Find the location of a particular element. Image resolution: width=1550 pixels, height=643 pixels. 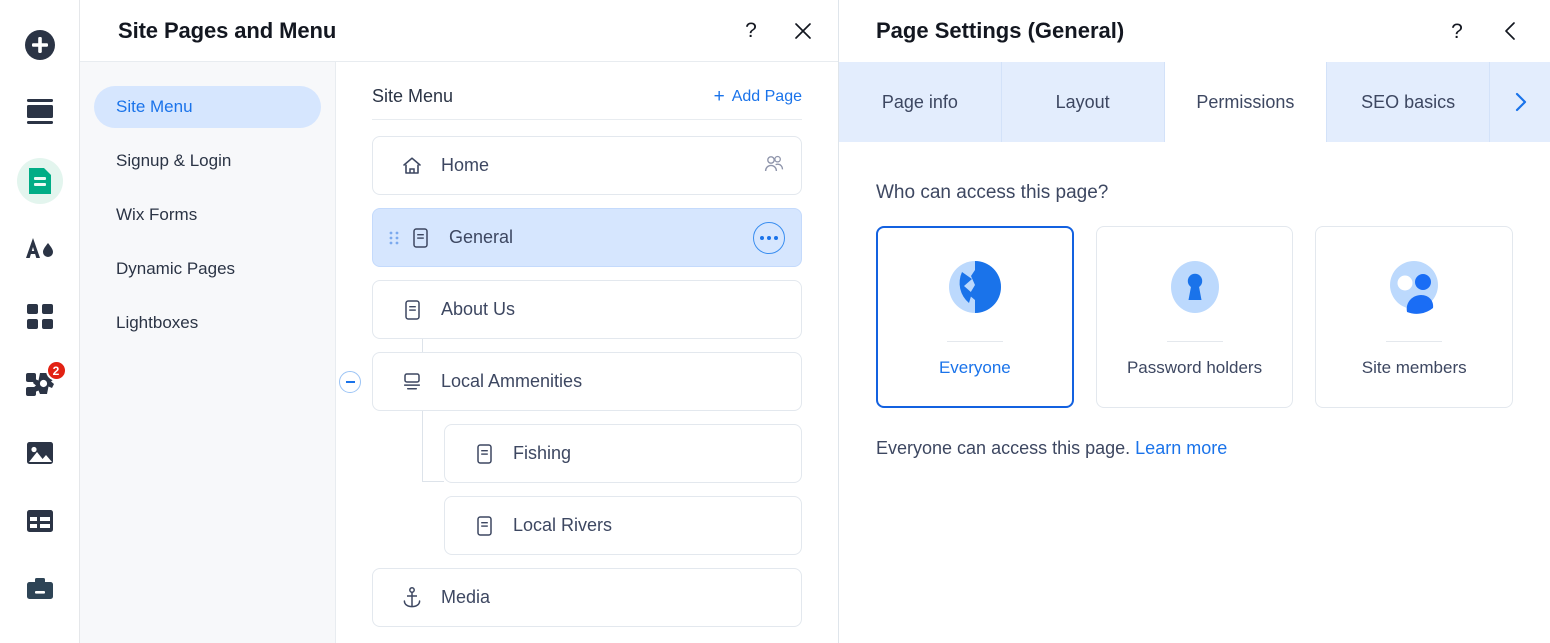

chevron-left-icon is located at coordinates (1511, 31).